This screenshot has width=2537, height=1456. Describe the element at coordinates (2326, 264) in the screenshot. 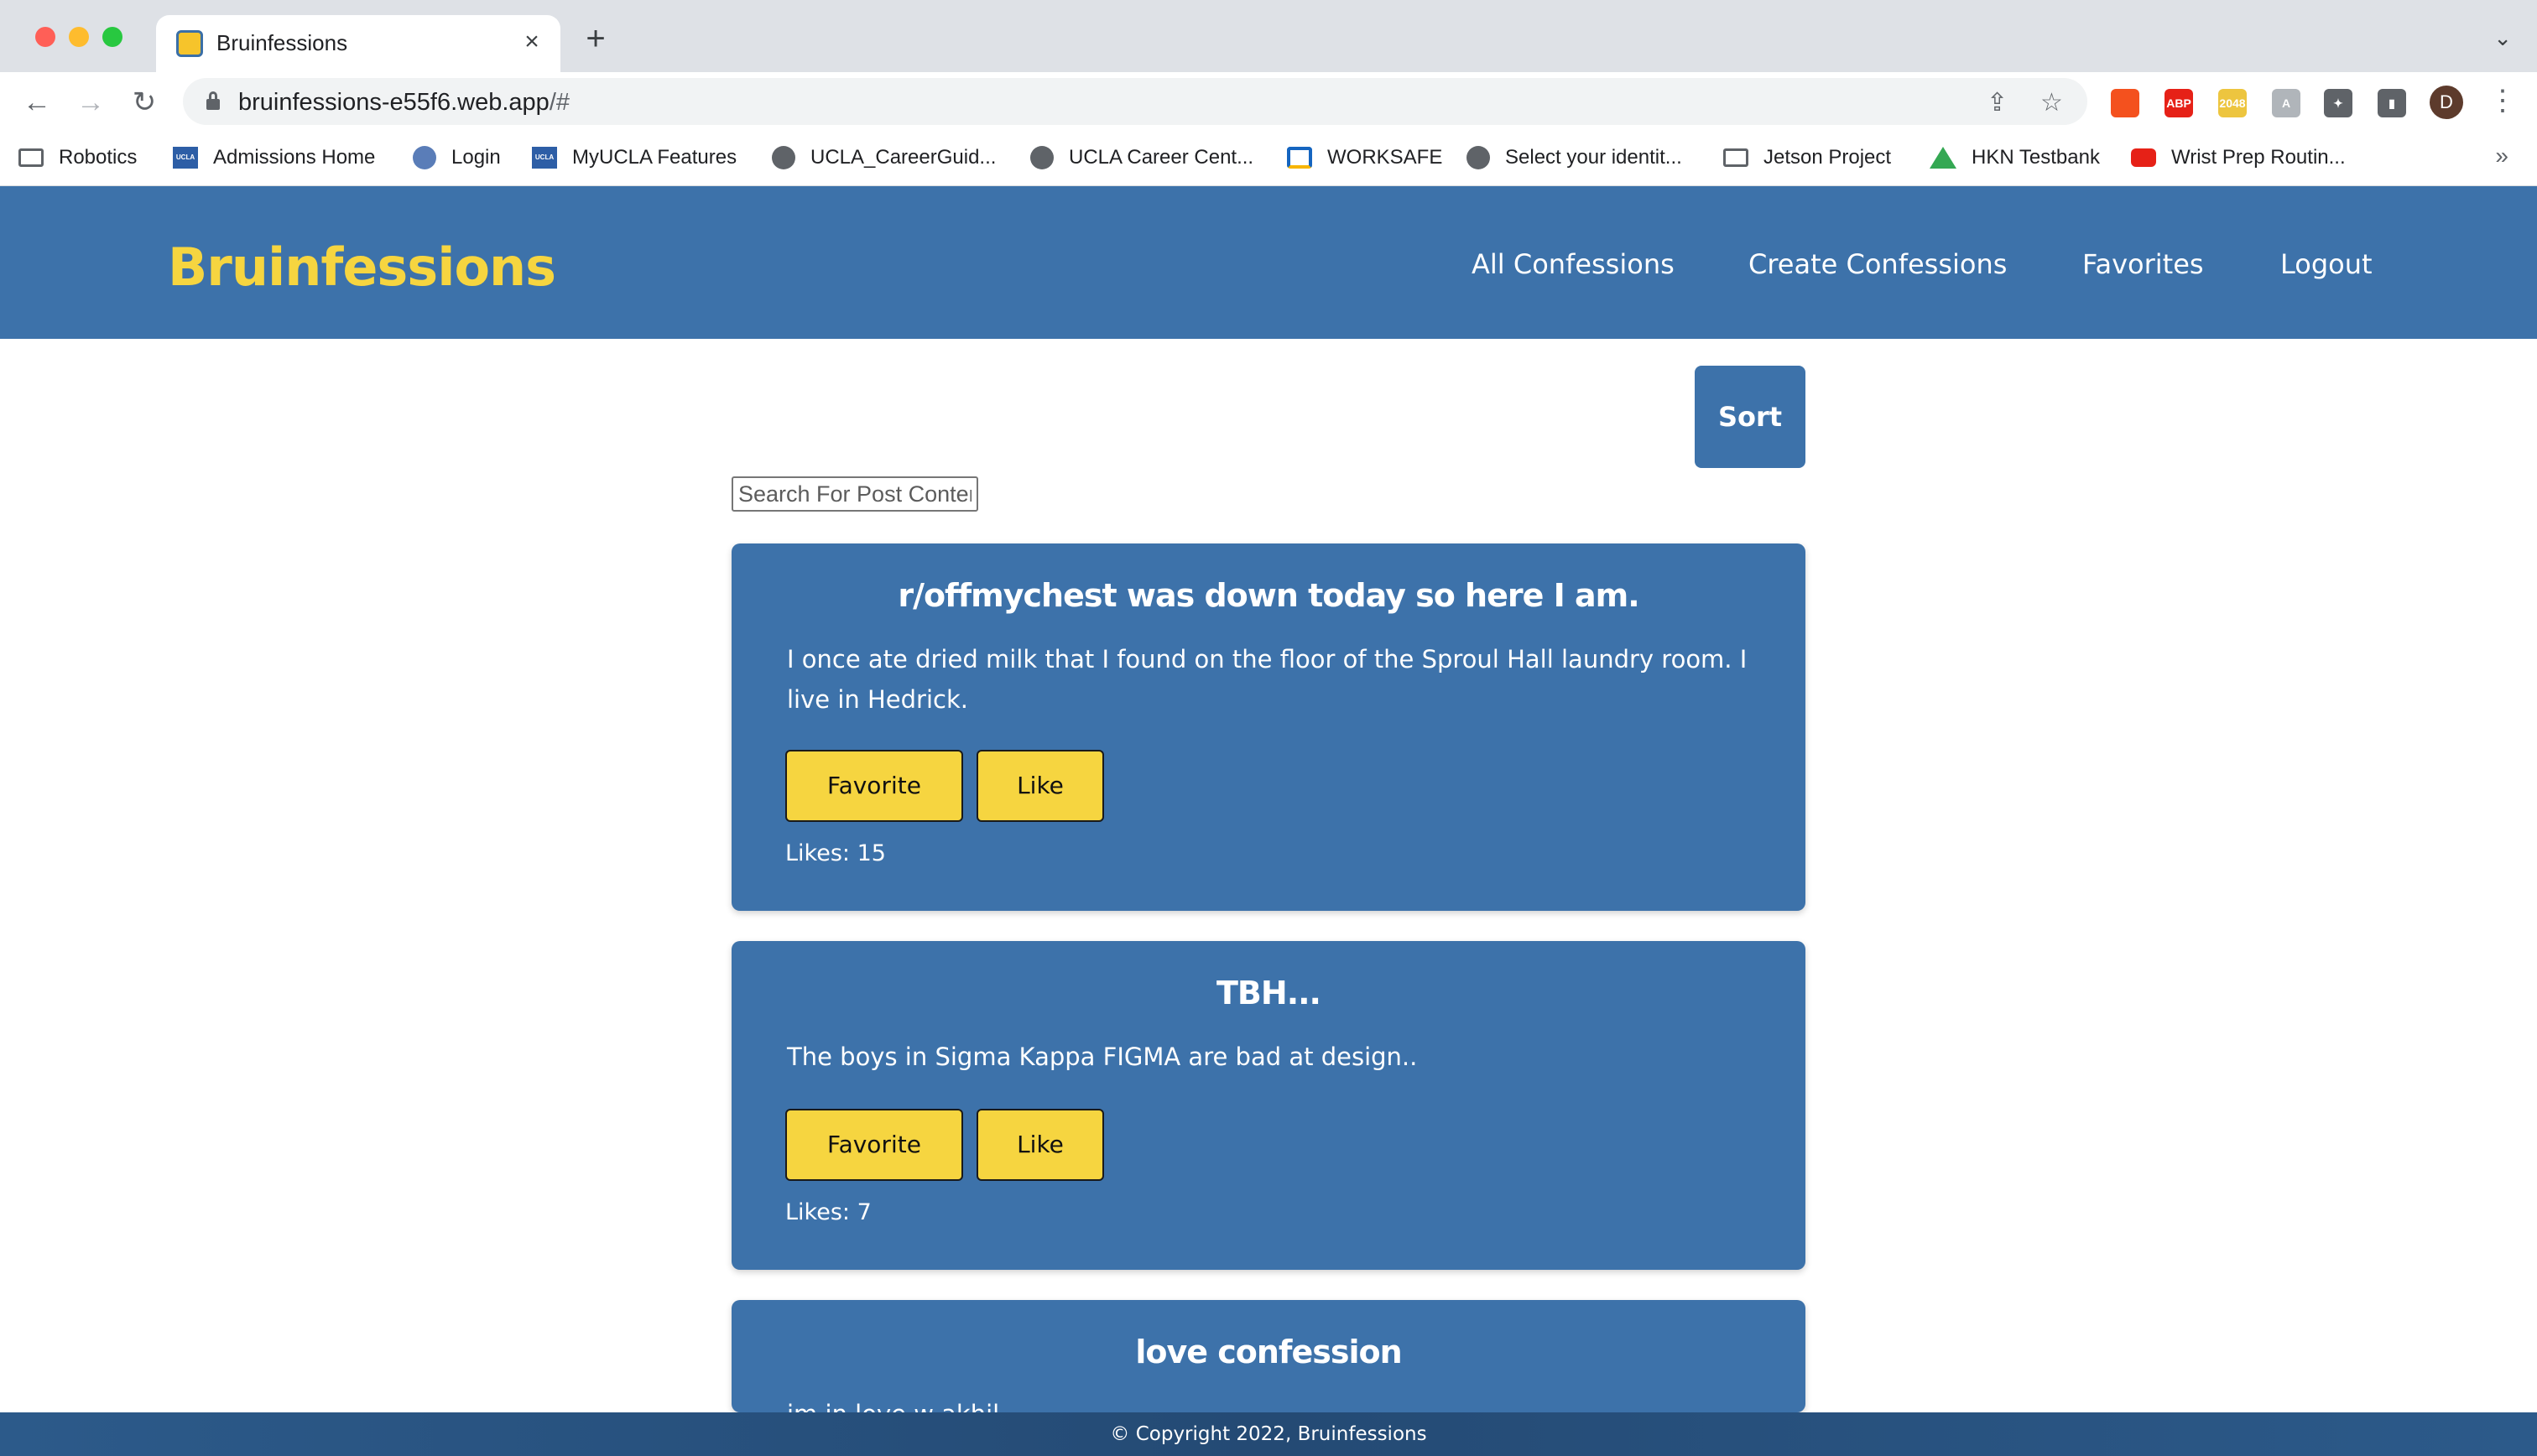

I see `nav-logout: Logout` at that location.